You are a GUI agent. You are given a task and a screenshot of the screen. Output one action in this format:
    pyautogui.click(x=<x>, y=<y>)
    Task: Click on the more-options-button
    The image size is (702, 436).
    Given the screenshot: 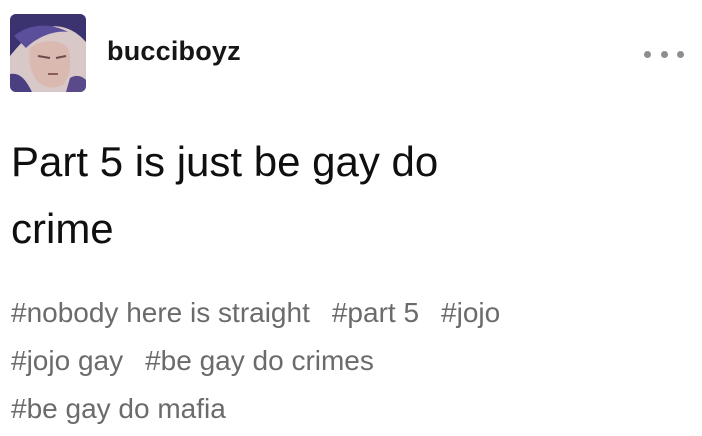 What is the action you would take?
    pyautogui.click(x=664, y=54)
    